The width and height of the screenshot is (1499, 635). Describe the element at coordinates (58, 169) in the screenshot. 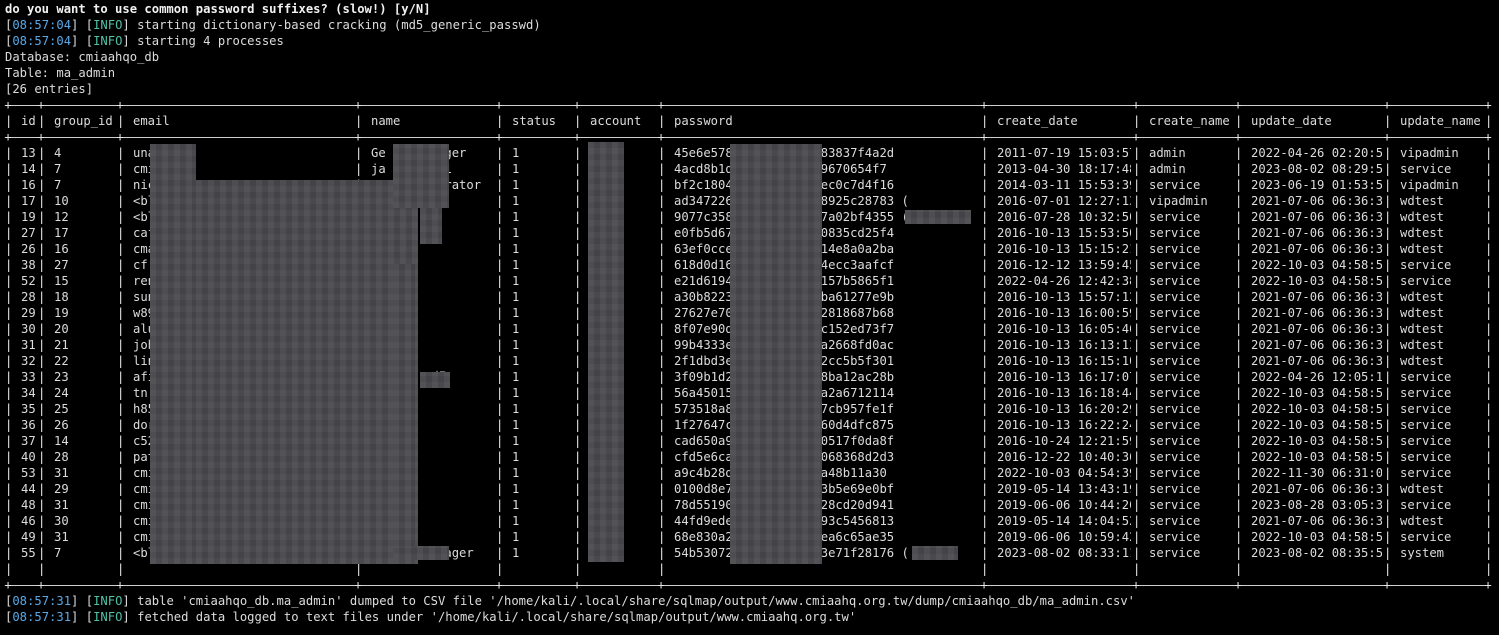

I see `group_id-cell: 7` at that location.